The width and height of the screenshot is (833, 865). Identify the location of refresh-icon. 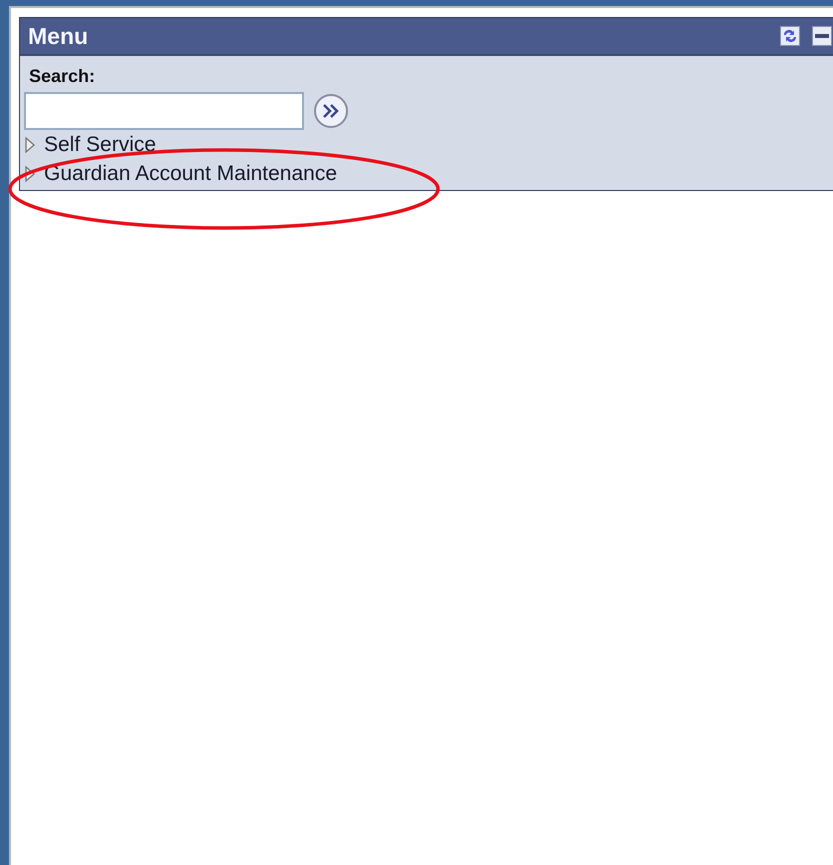
(790, 36).